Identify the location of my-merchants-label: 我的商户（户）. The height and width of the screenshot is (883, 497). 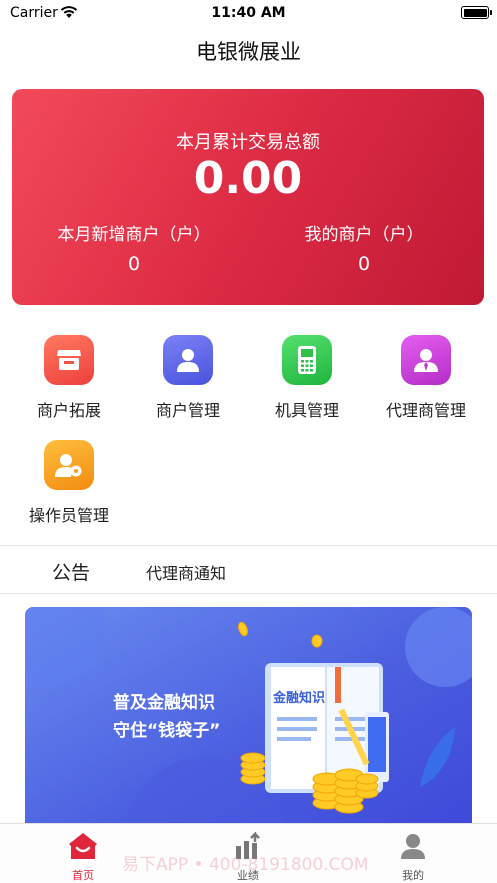
(364, 235).